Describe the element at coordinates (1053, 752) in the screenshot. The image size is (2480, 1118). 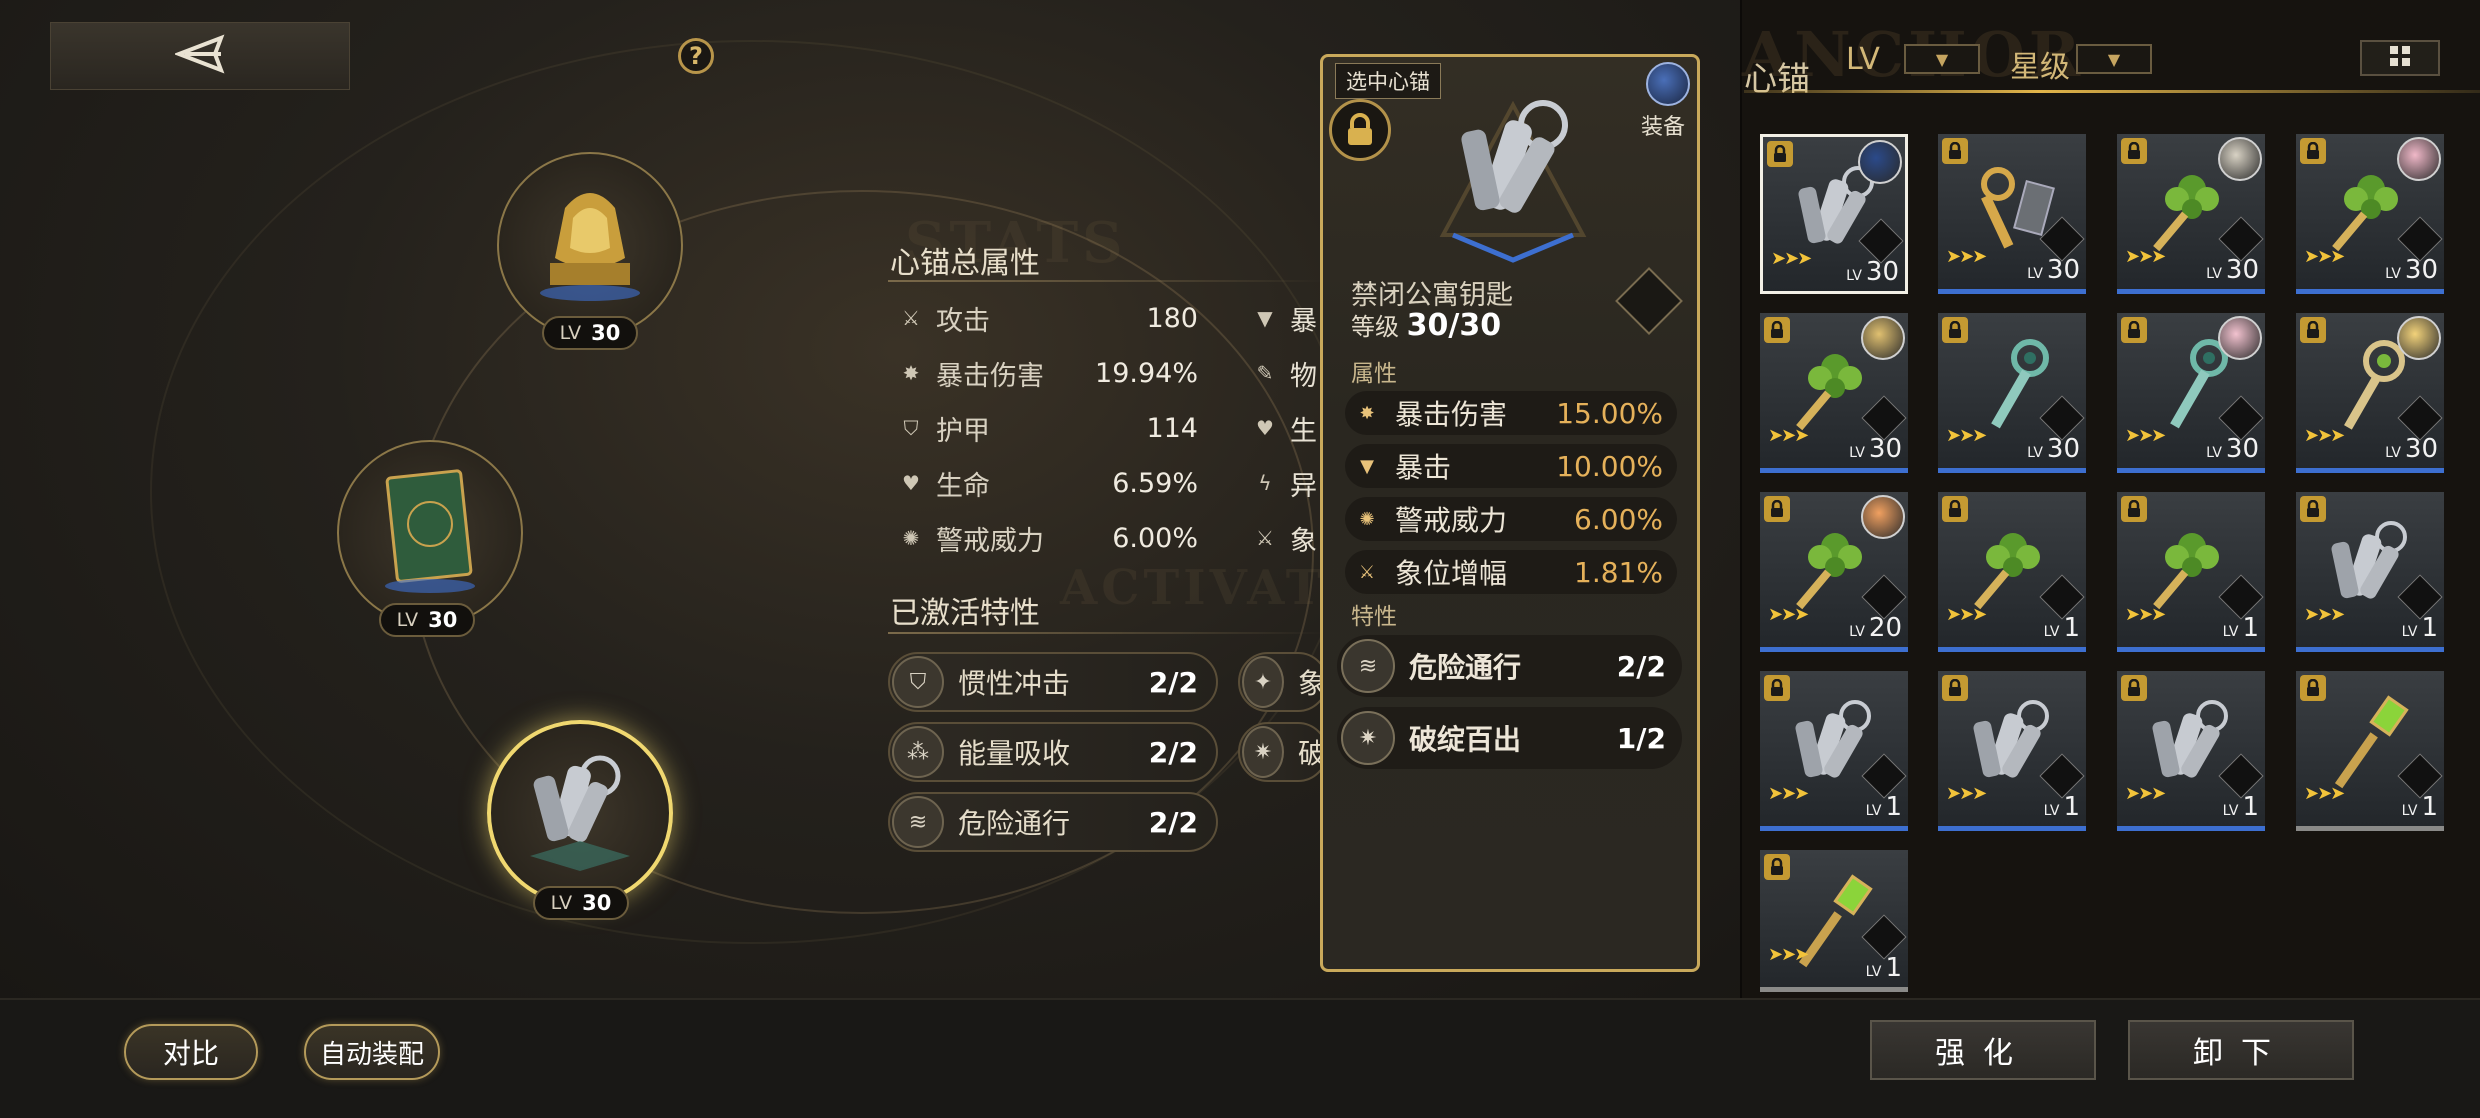
I see `trait-energy-absorb: ⁂ 能量吸收 2/2` at that location.